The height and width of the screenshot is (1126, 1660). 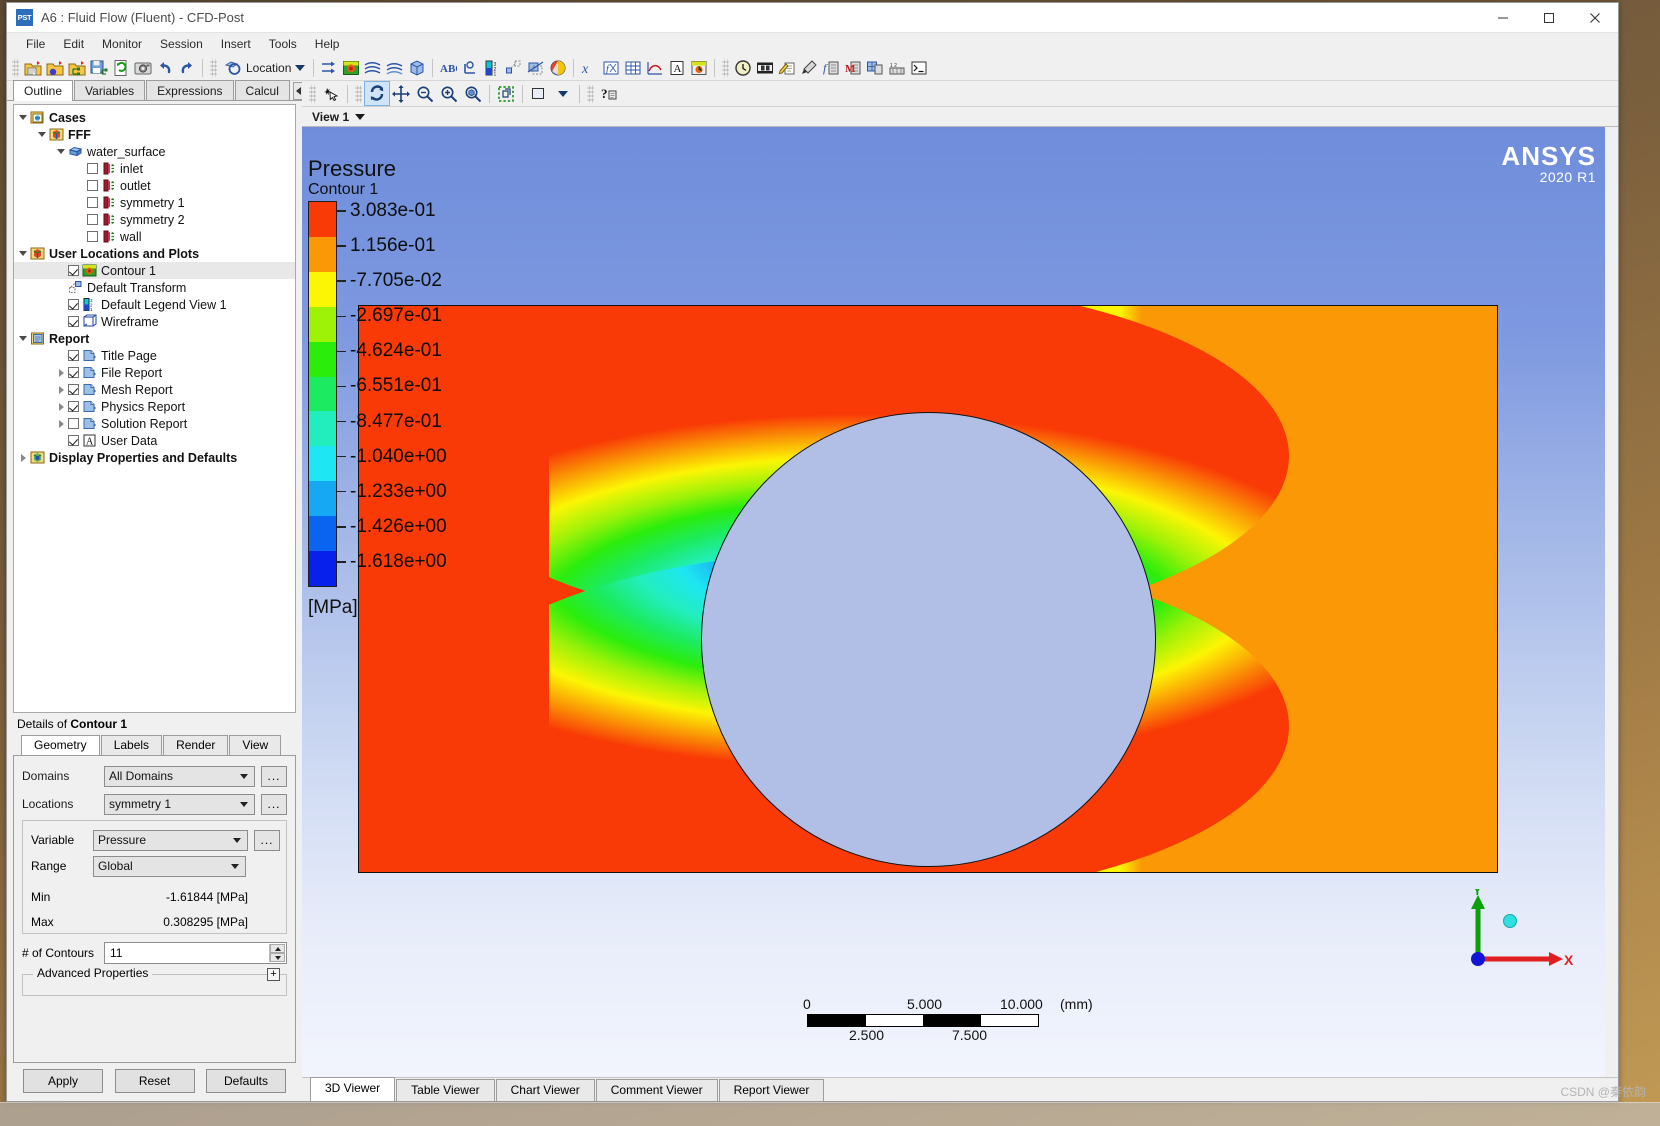 I want to click on tab-render: Render, so click(x=196, y=745).